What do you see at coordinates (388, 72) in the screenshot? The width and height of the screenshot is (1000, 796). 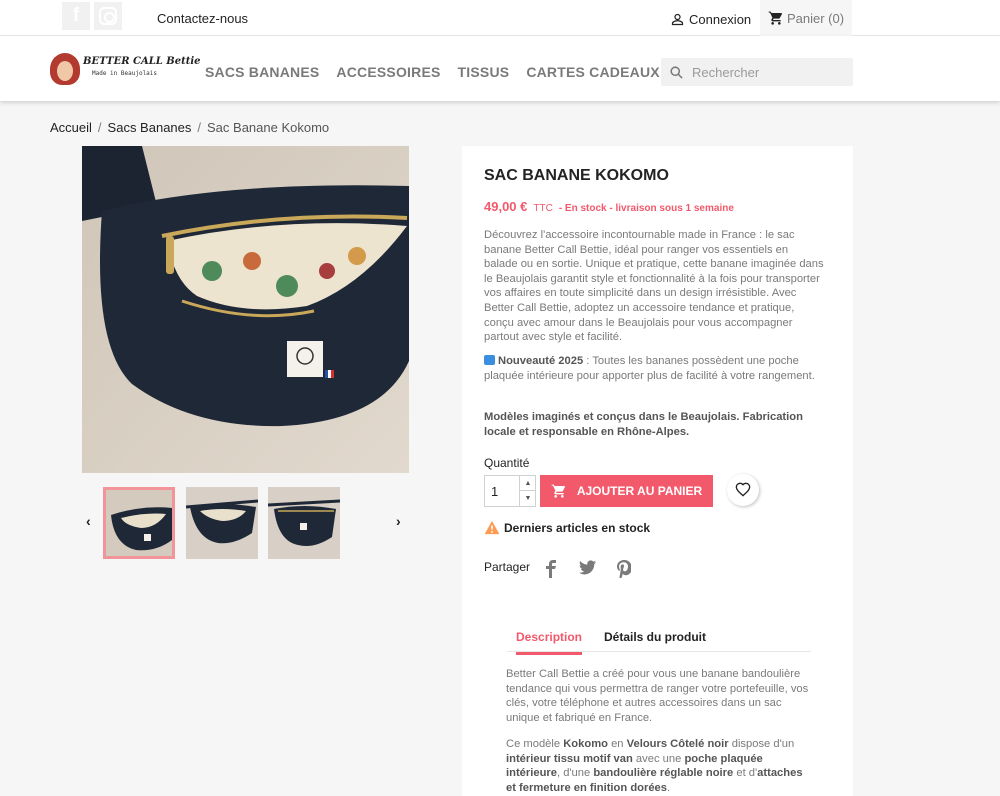 I see `nav-accessoires: ACCESSOIRES` at bounding box center [388, 72].